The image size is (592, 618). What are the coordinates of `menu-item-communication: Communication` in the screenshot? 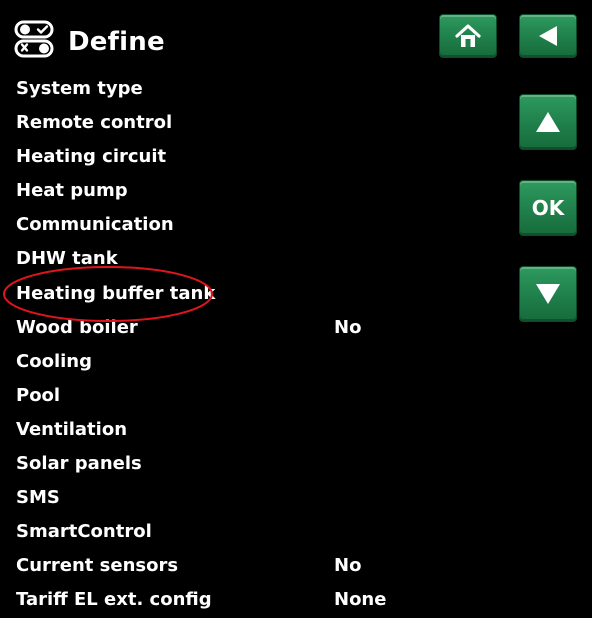 It's located at (266, 225).